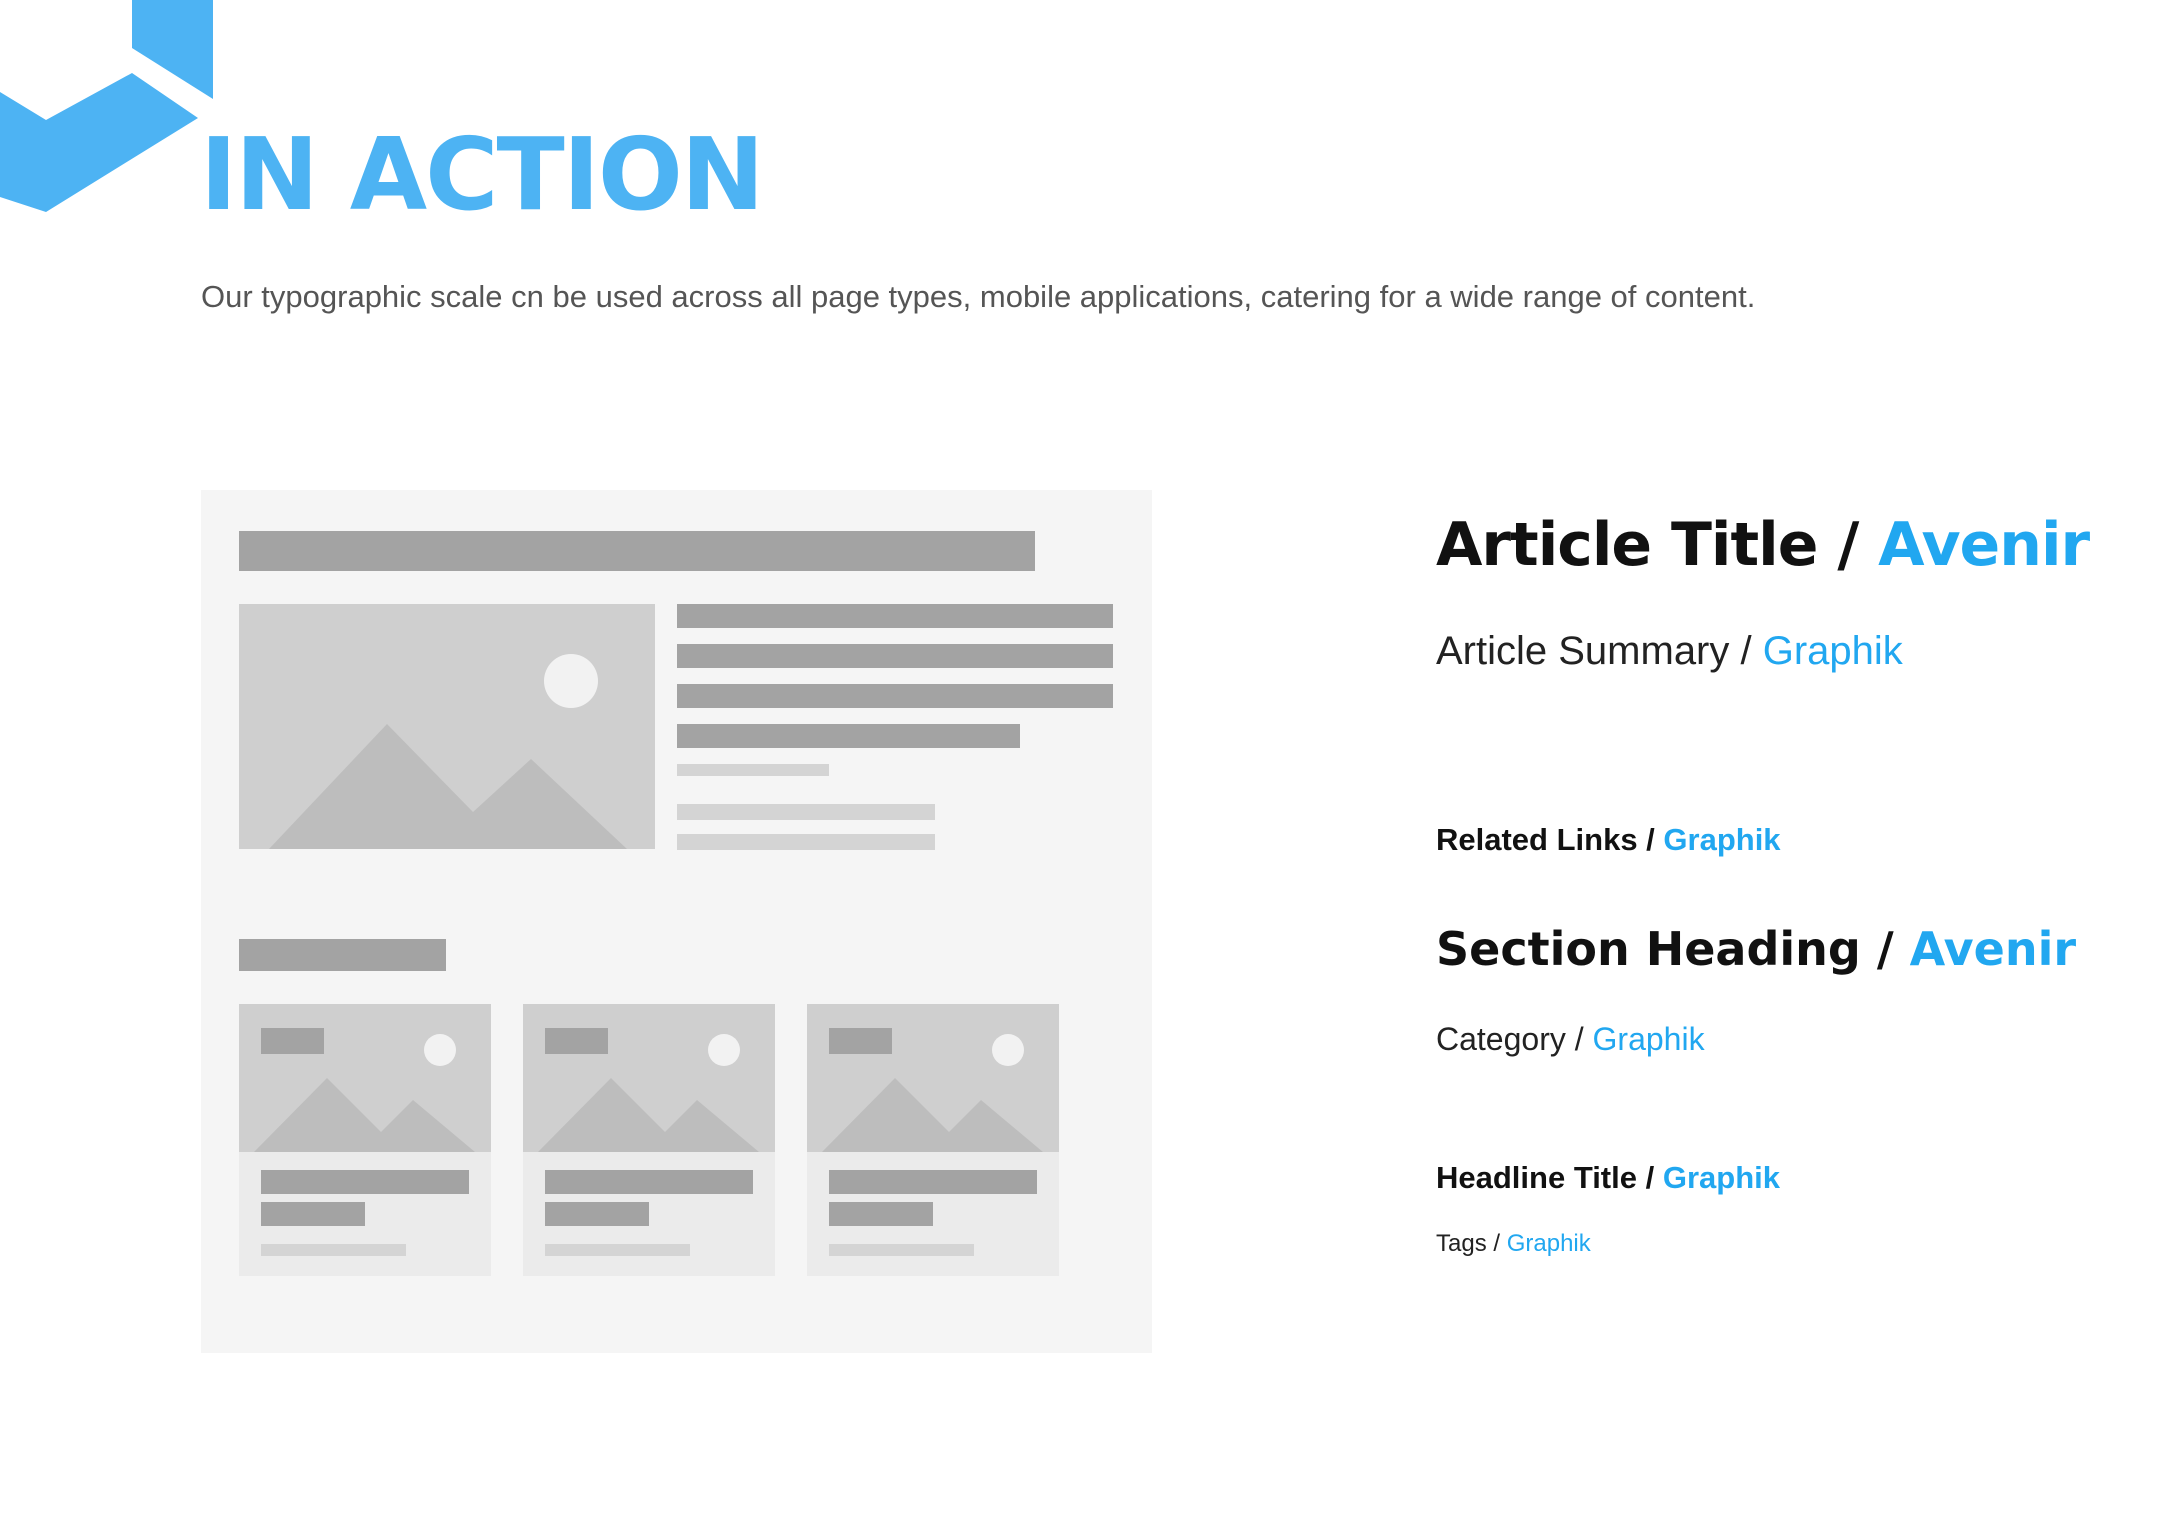 The height and width of the screenshot is (1517, 2171). What do you see at coordinates (1583, 651) in the screenshot?
I see `specimen-label: Article Summary` at bounding box center [1583, 651].